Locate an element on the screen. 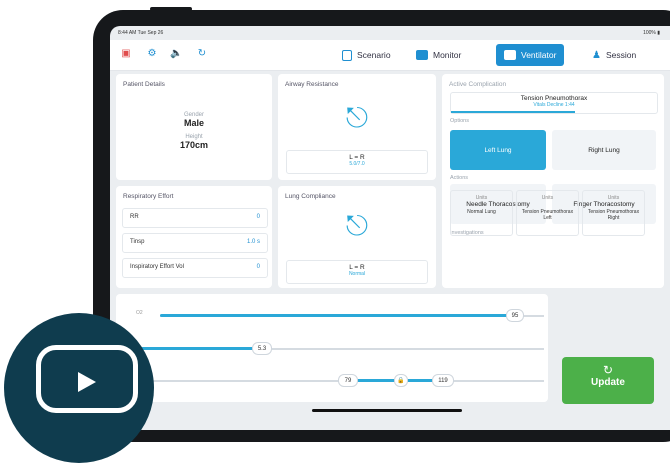  investigation-tension-left: Units Tension Pneumothorax Left is located at coordinates (547, 213).